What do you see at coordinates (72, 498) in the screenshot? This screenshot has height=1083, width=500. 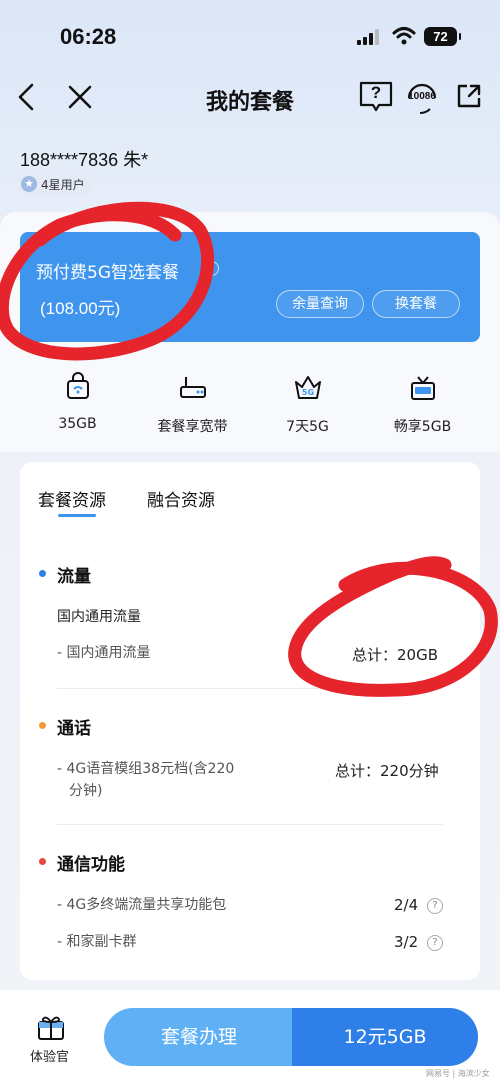 I see `tab-plan-resources: 套餐资源` at bounding box center [72, 498].